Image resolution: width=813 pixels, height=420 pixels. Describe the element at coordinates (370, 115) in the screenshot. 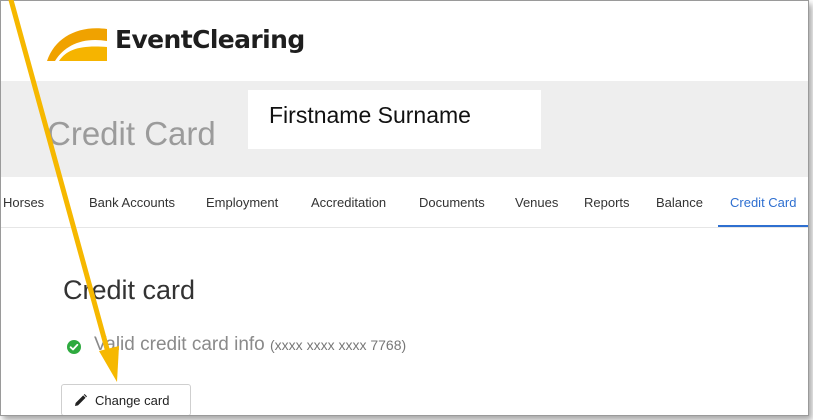

I see `user-name: Firstname Surname` at that location.